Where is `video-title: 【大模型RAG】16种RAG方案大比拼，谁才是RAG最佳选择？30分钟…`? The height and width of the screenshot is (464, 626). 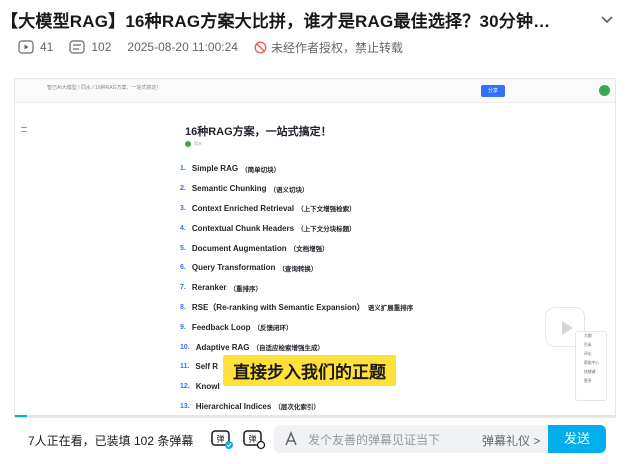 video-title: 【大模型RAG】16种RAG方案大比拼，谁才是RAG最佳选择？30分钟… is located at coordinates (276, 21).